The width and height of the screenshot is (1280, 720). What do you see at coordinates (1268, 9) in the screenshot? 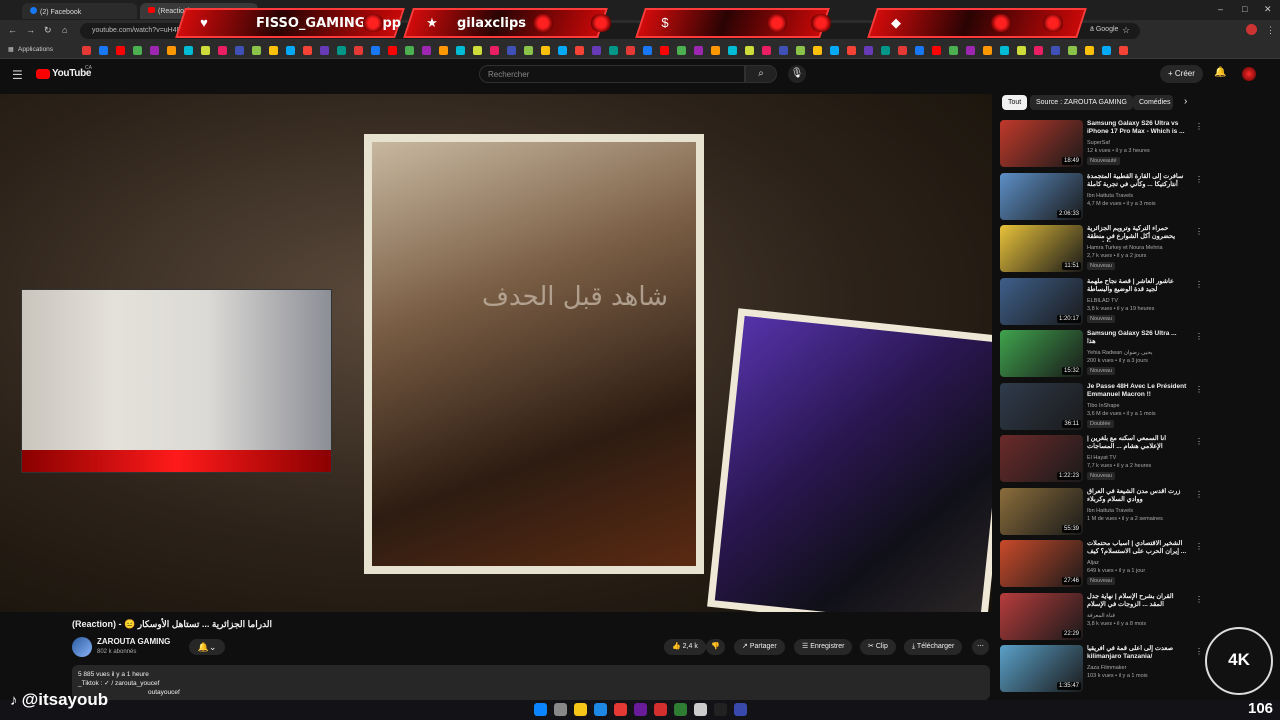
I see `close-window-button: ✕` at bounding box center [1268, 9].